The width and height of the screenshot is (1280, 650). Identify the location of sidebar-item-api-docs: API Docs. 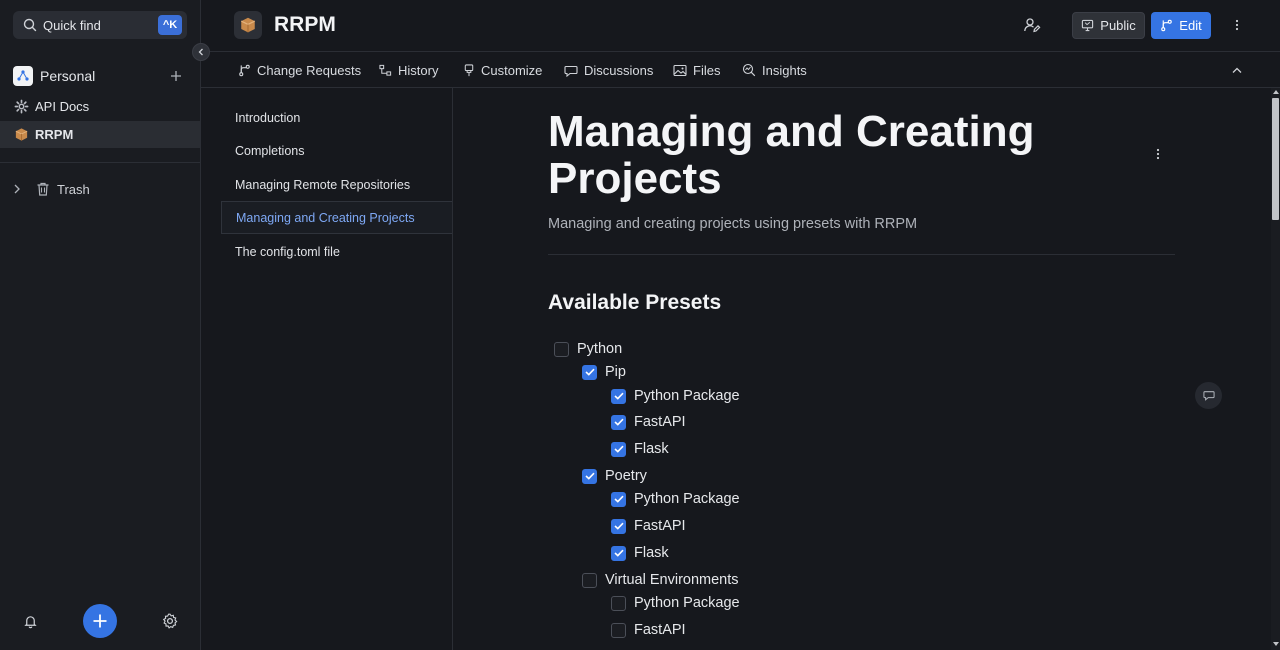
(100, 106).